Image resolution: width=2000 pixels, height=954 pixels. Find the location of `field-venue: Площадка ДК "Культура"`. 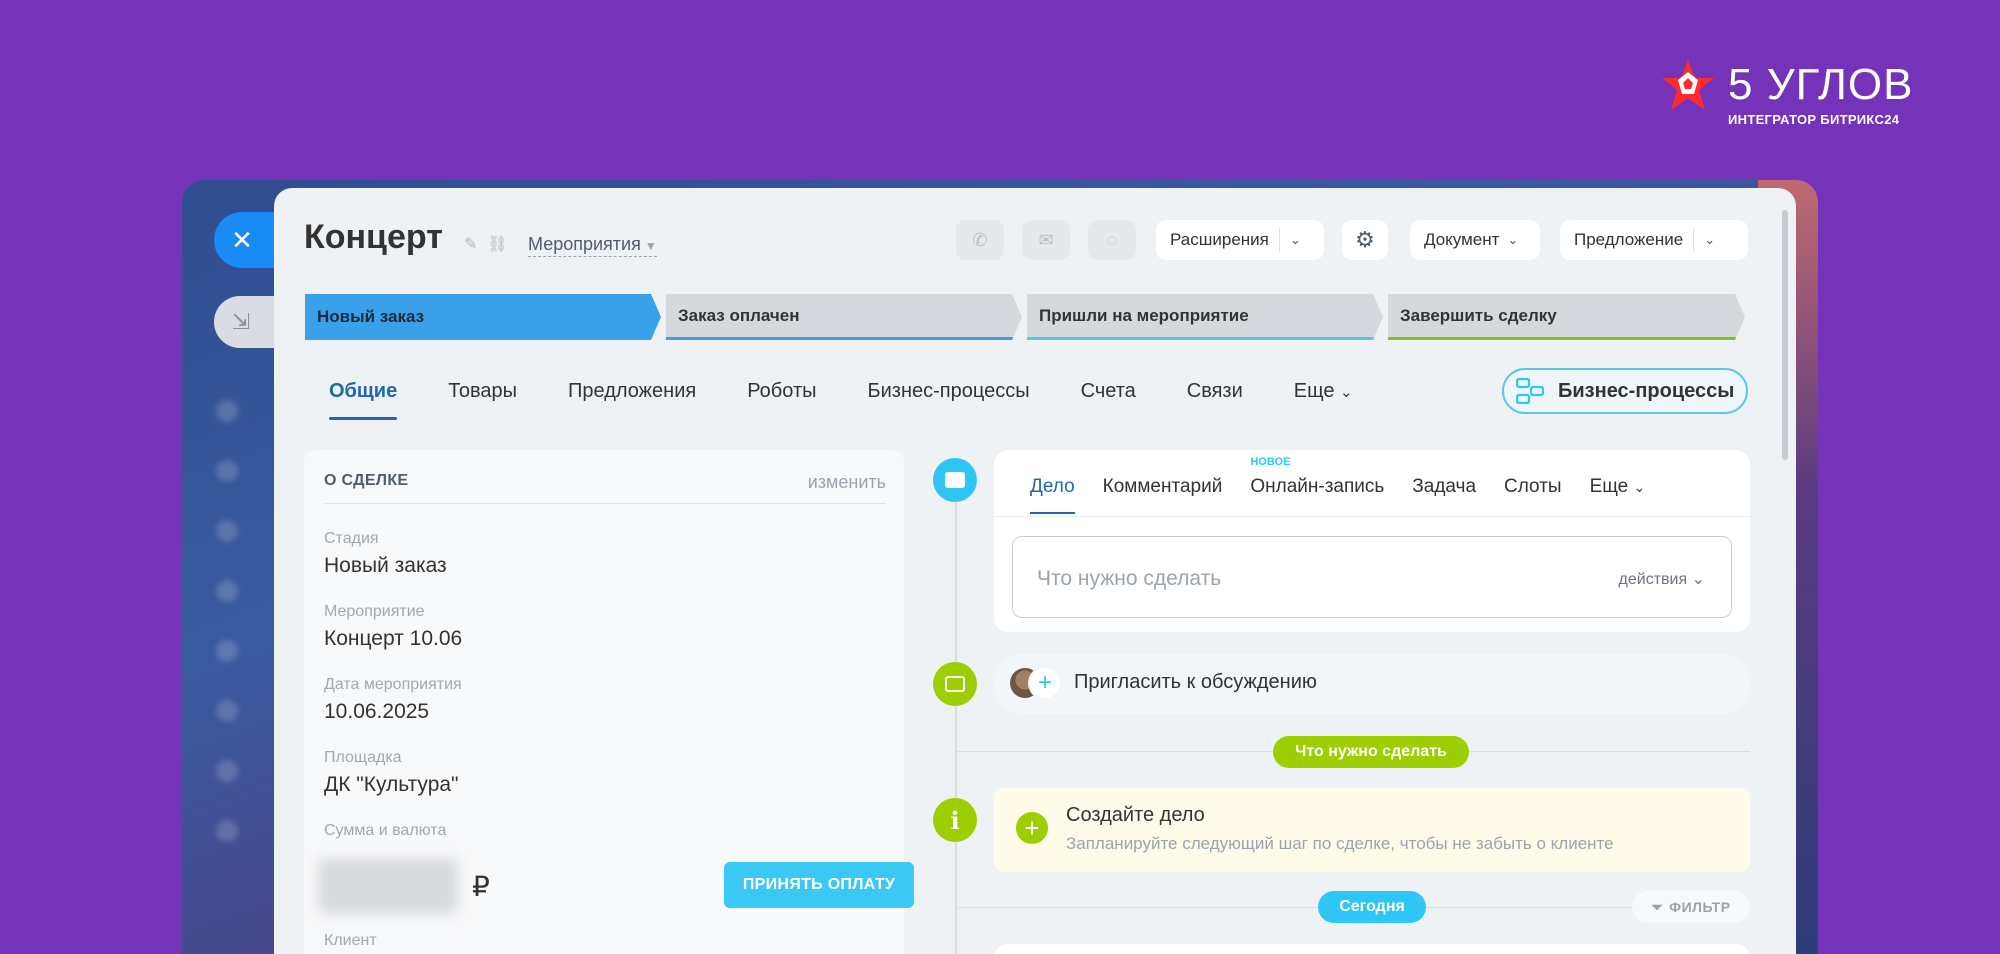

field-venue: Площадка ДК "Культура" is located at coordinates (391, 773).